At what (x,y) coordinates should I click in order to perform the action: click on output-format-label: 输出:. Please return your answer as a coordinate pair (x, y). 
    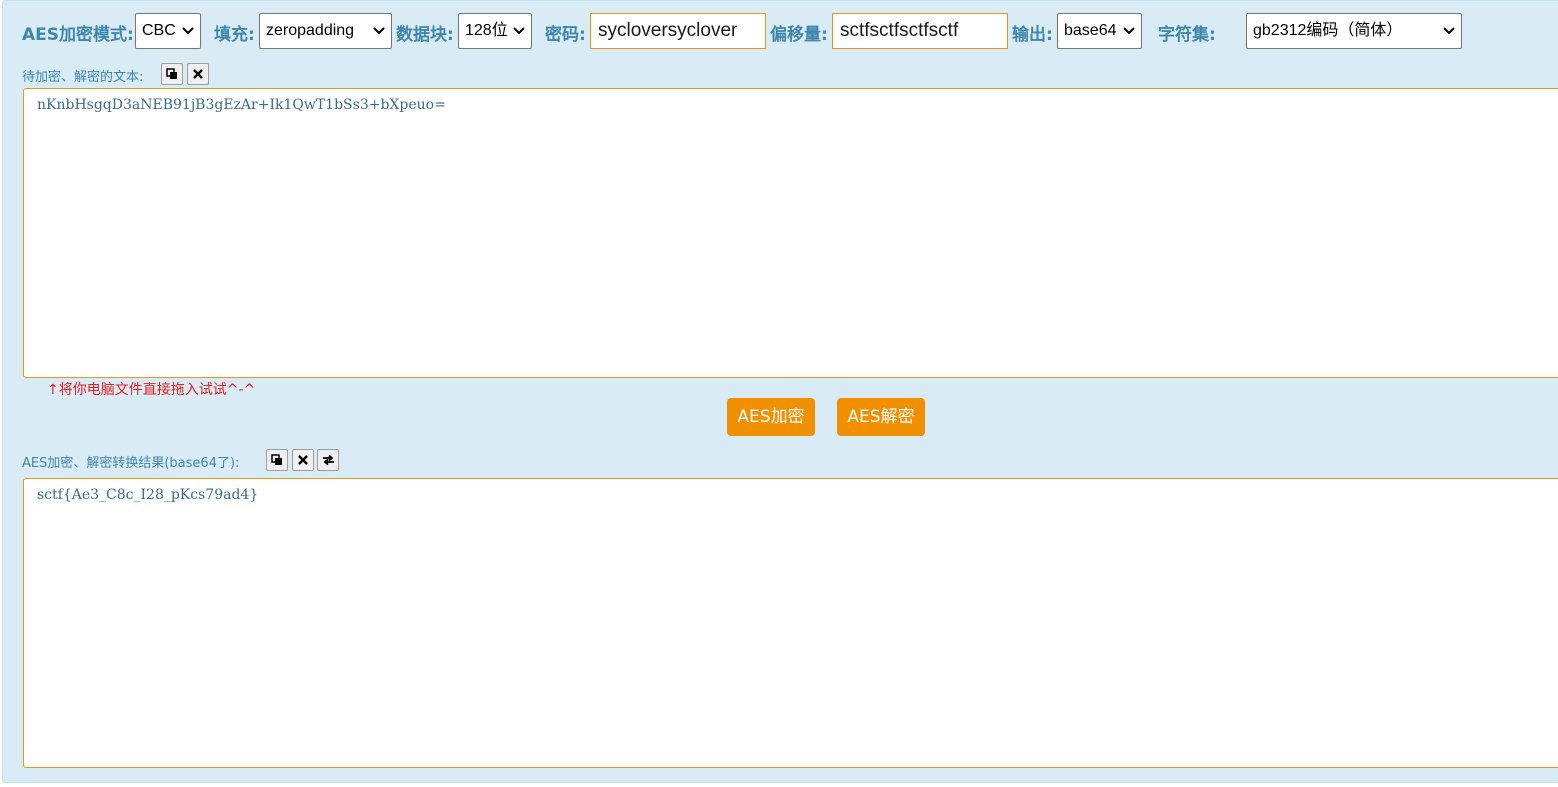
    Looking at the image, I should click on (1032, 35).